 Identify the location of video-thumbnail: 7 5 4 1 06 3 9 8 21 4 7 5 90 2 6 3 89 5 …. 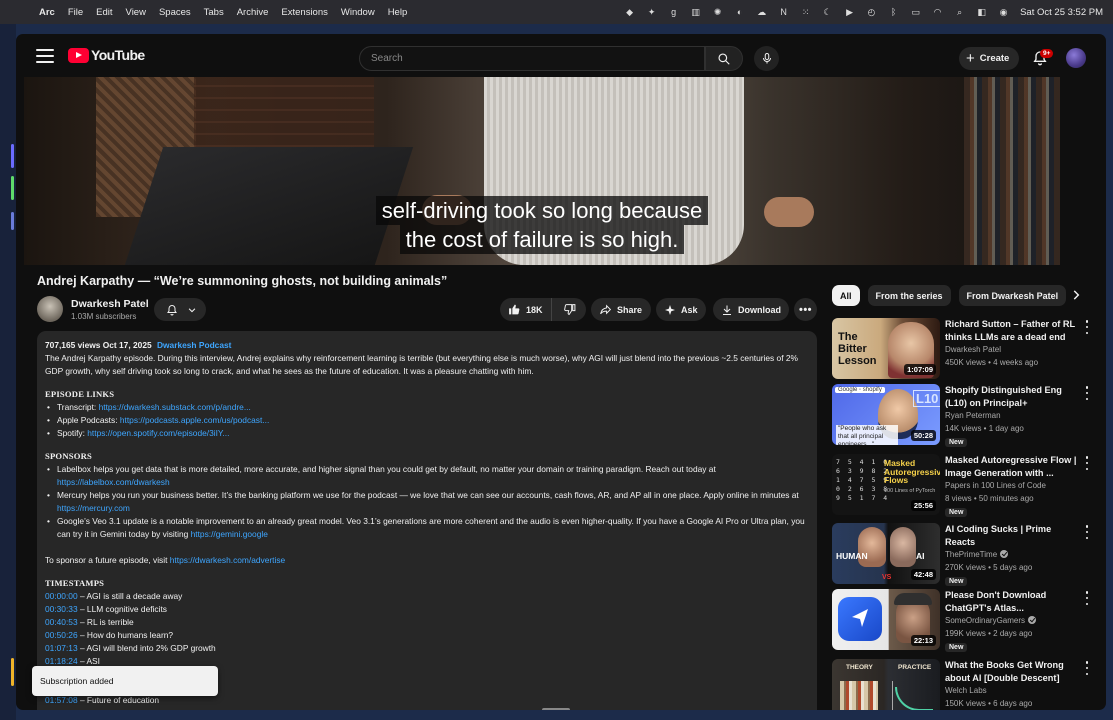
(886, 484).